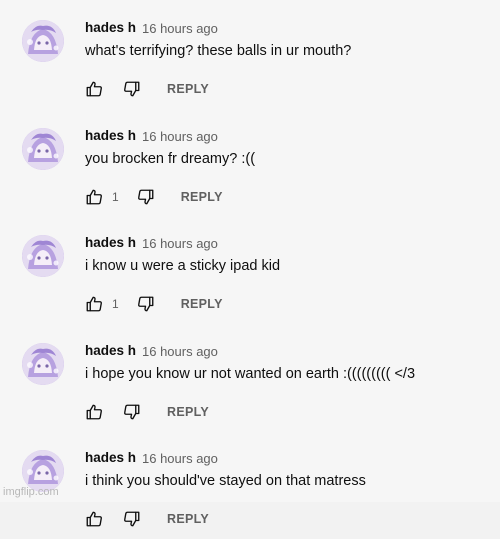  I want to click on comment-text: i know u were a sticky ipad kid, so click(183, 266).